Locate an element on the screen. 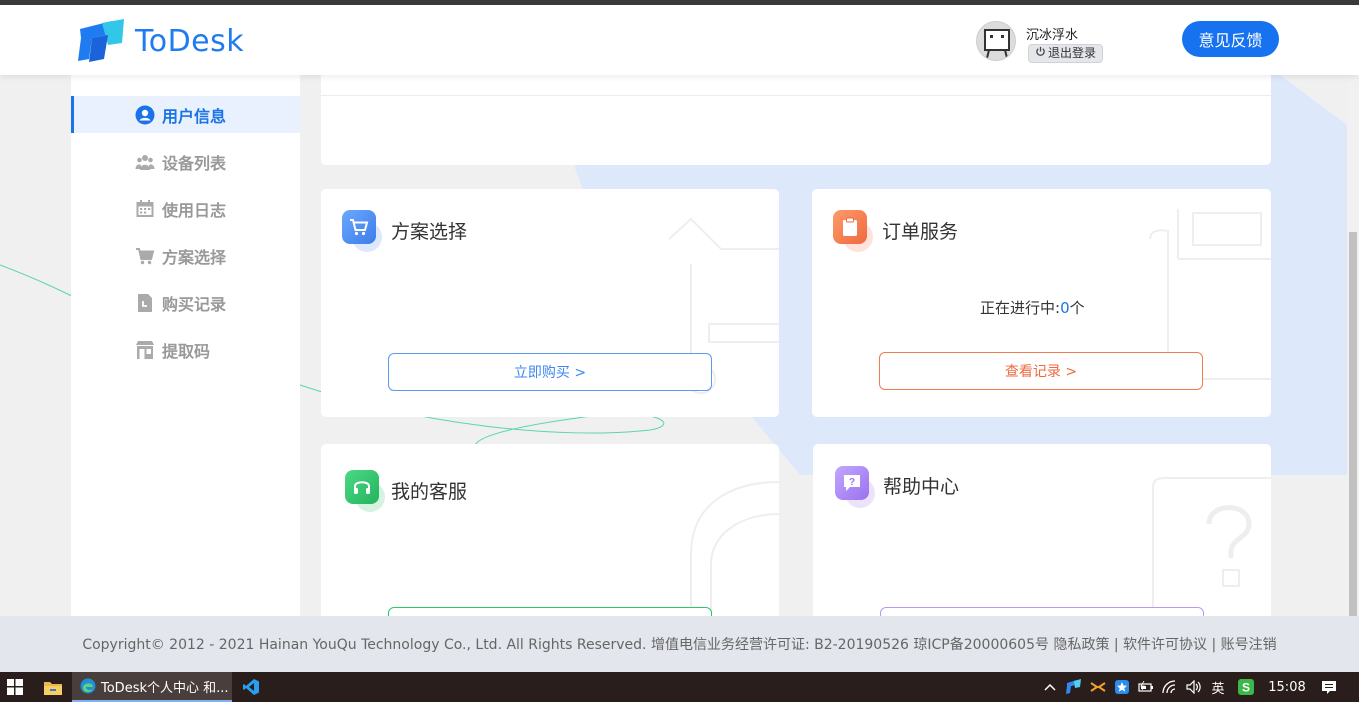 The height and width of the screenshot is (702, 1359). sidebar-item-pickup-code: 提取码 is located at coordinates (185, 349).